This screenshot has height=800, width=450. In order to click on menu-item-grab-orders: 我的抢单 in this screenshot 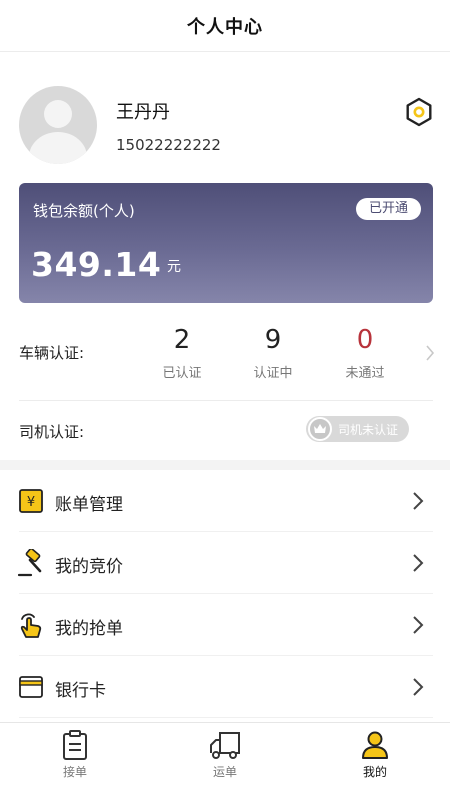, I will do `click(225, 625)`.